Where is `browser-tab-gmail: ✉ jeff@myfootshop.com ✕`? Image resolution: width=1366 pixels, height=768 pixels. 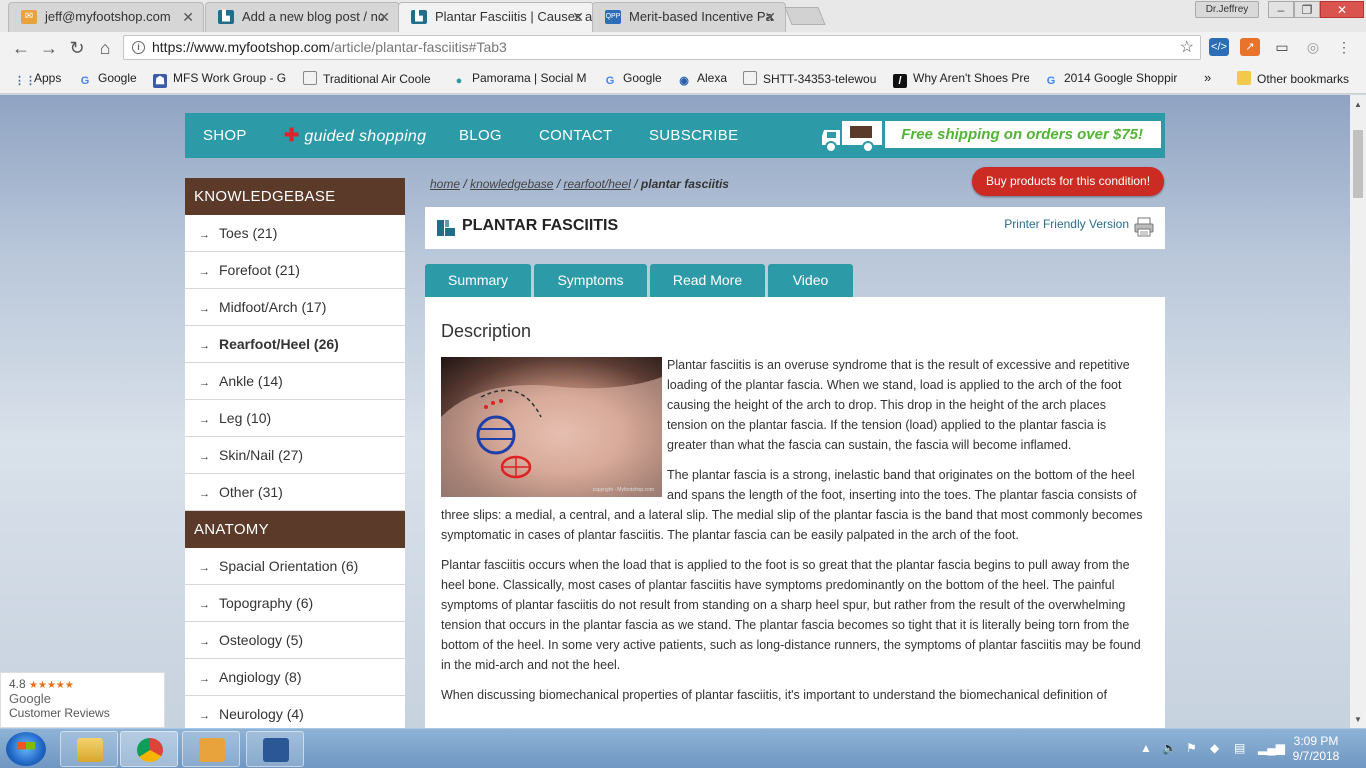 browser-tab-gmail: ✉ jeff@myfootshop.com ✕ is located at coordinates (106, 17).